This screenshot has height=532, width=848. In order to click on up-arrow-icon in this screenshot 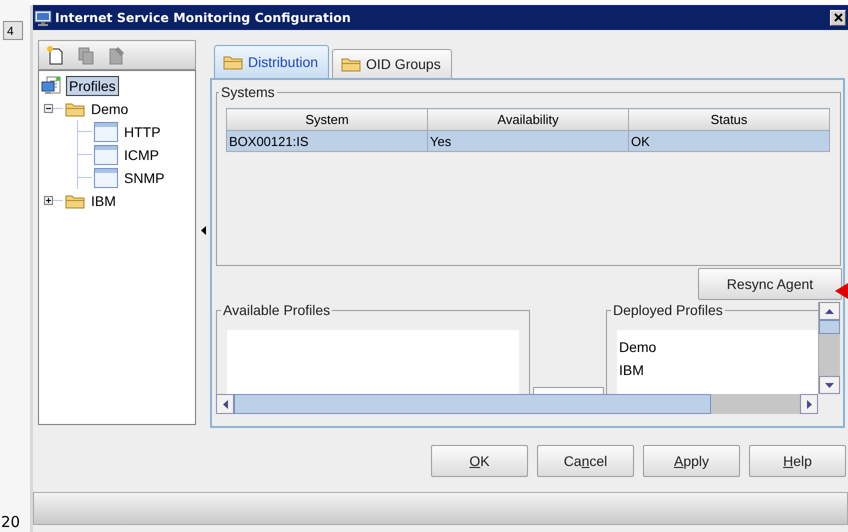, I will do `click(829, 311)`.